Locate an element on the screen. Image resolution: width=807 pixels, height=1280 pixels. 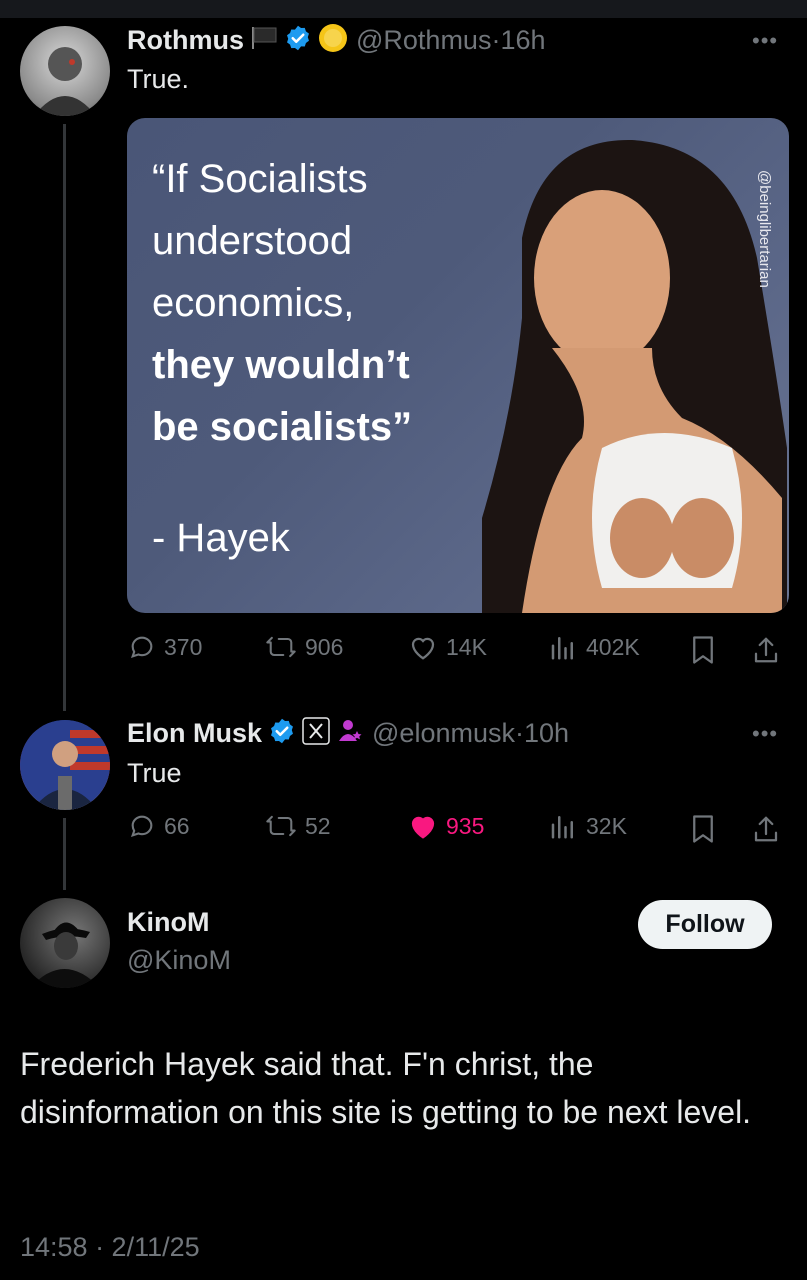
quote-line: economics, is located at coordinates (253, 303).